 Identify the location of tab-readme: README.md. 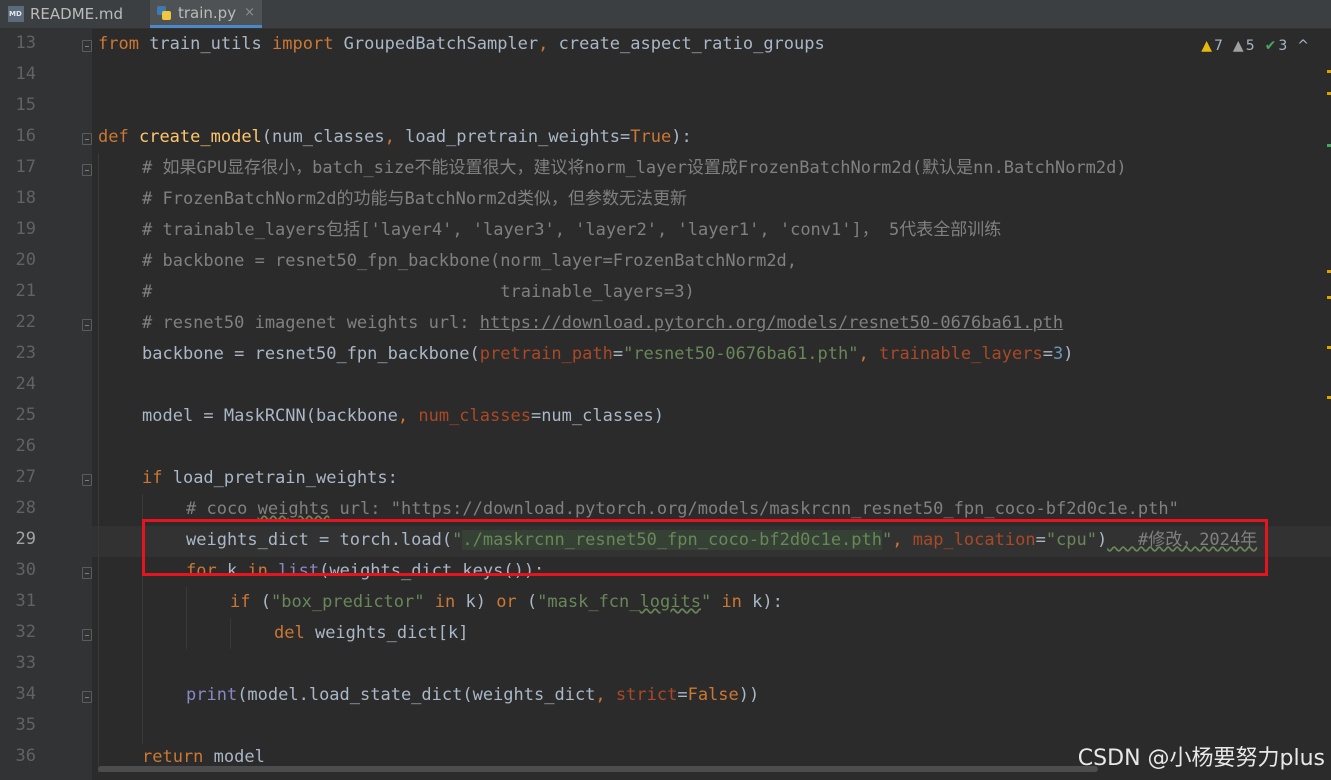
(77, 14).